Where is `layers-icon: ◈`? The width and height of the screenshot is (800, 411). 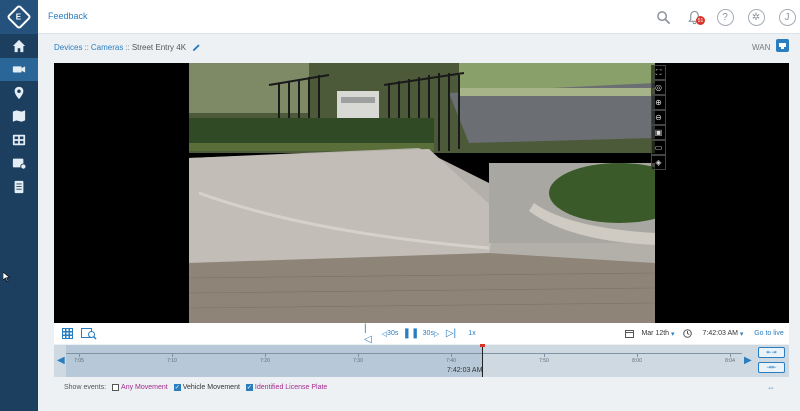 layers-icon: ◈ is located at coordinates (658, 162).